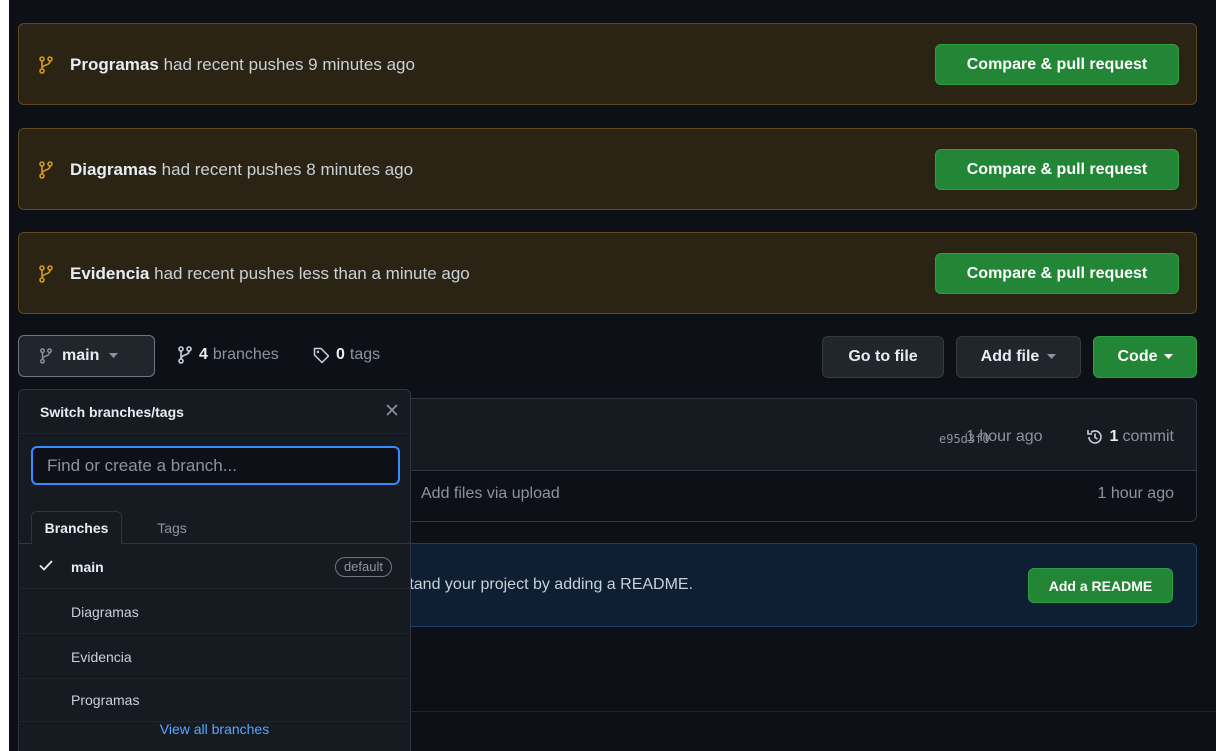 This screenshot has height=751, width=1216. I want to click on branch-item-diagramas: Diagramas, so click(214, 612).